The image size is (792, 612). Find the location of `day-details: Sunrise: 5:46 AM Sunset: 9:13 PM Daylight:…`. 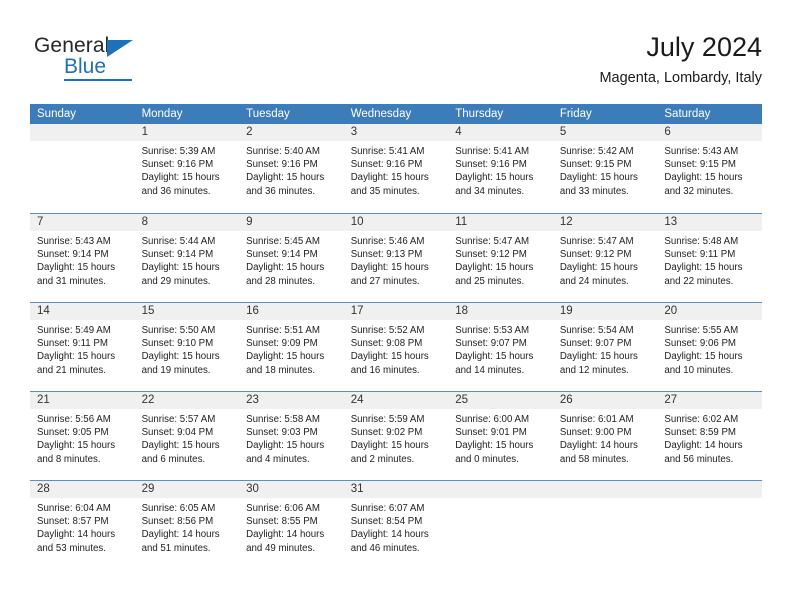

day-details: Sunrise: 5:46 AM Sunset: 9:13 PM Daylight:… is located at coordinates (396, 259).